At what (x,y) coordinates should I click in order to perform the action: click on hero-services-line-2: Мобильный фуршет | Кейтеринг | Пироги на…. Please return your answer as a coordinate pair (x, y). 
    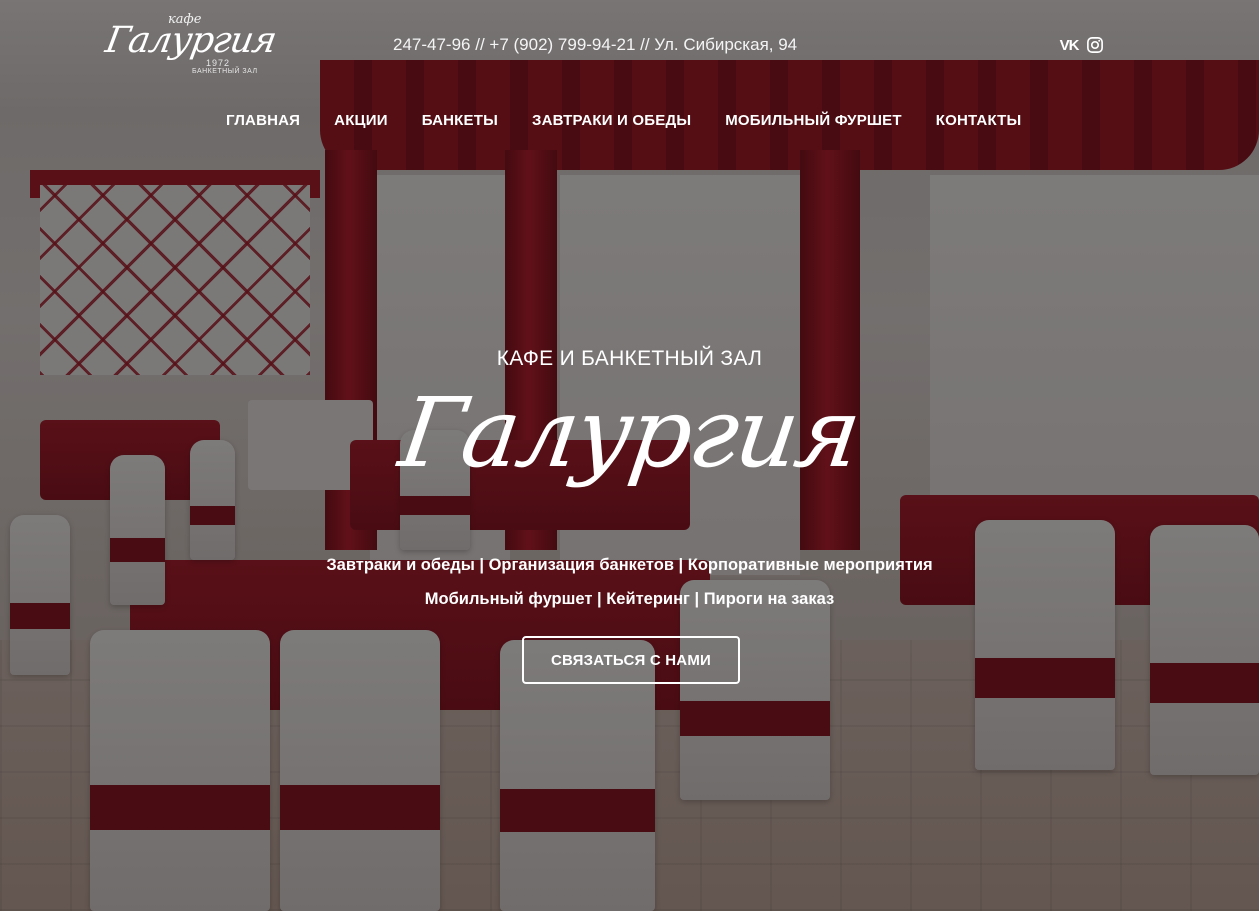
    Looking at the image, I should click on (629, 599).